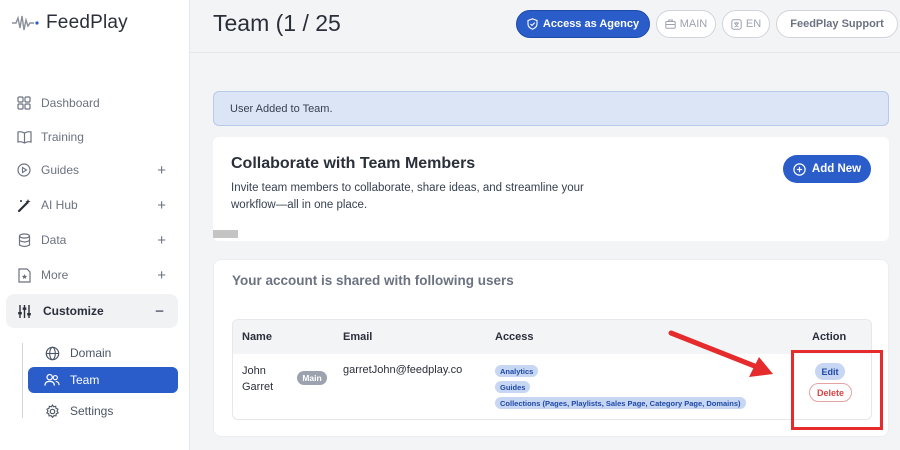 The height and width of the screenshot is (450, 900). What do you see at coordinates (736, 24) in the screenshot?
I see `translate-icon` at bounding box center [736, 24].